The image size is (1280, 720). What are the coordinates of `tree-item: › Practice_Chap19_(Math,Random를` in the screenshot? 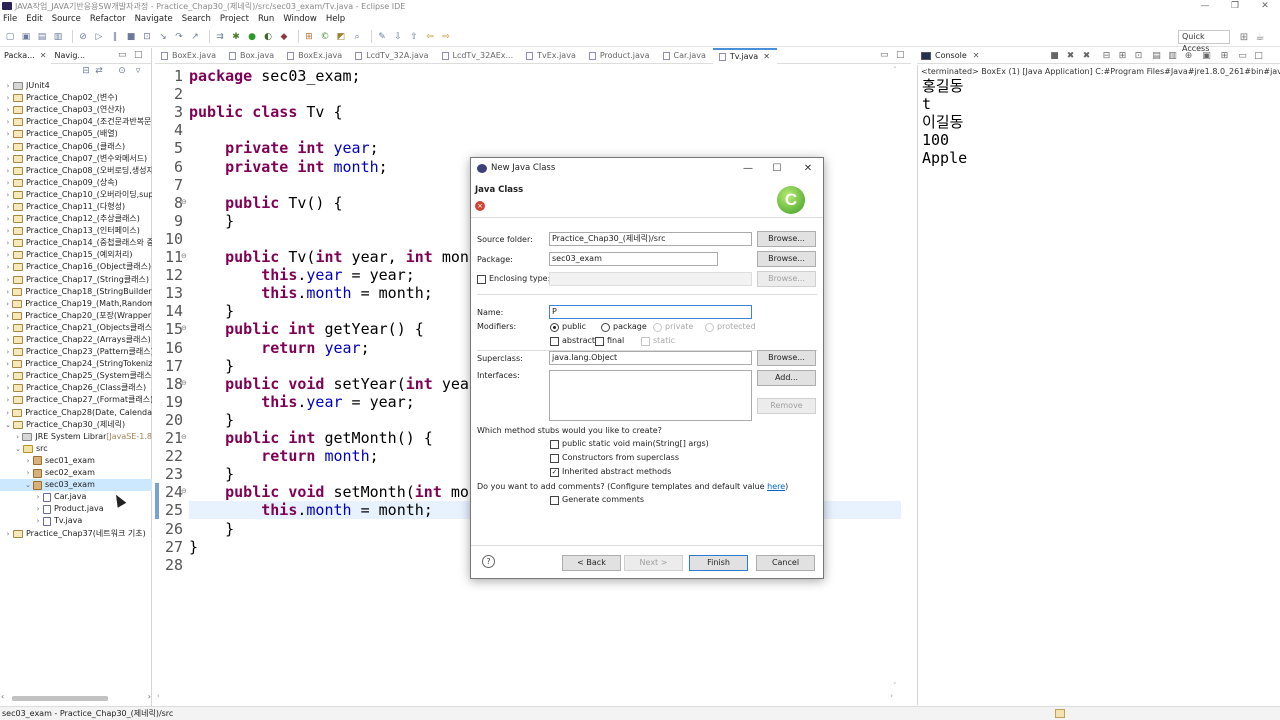 It's located at (76, 304).